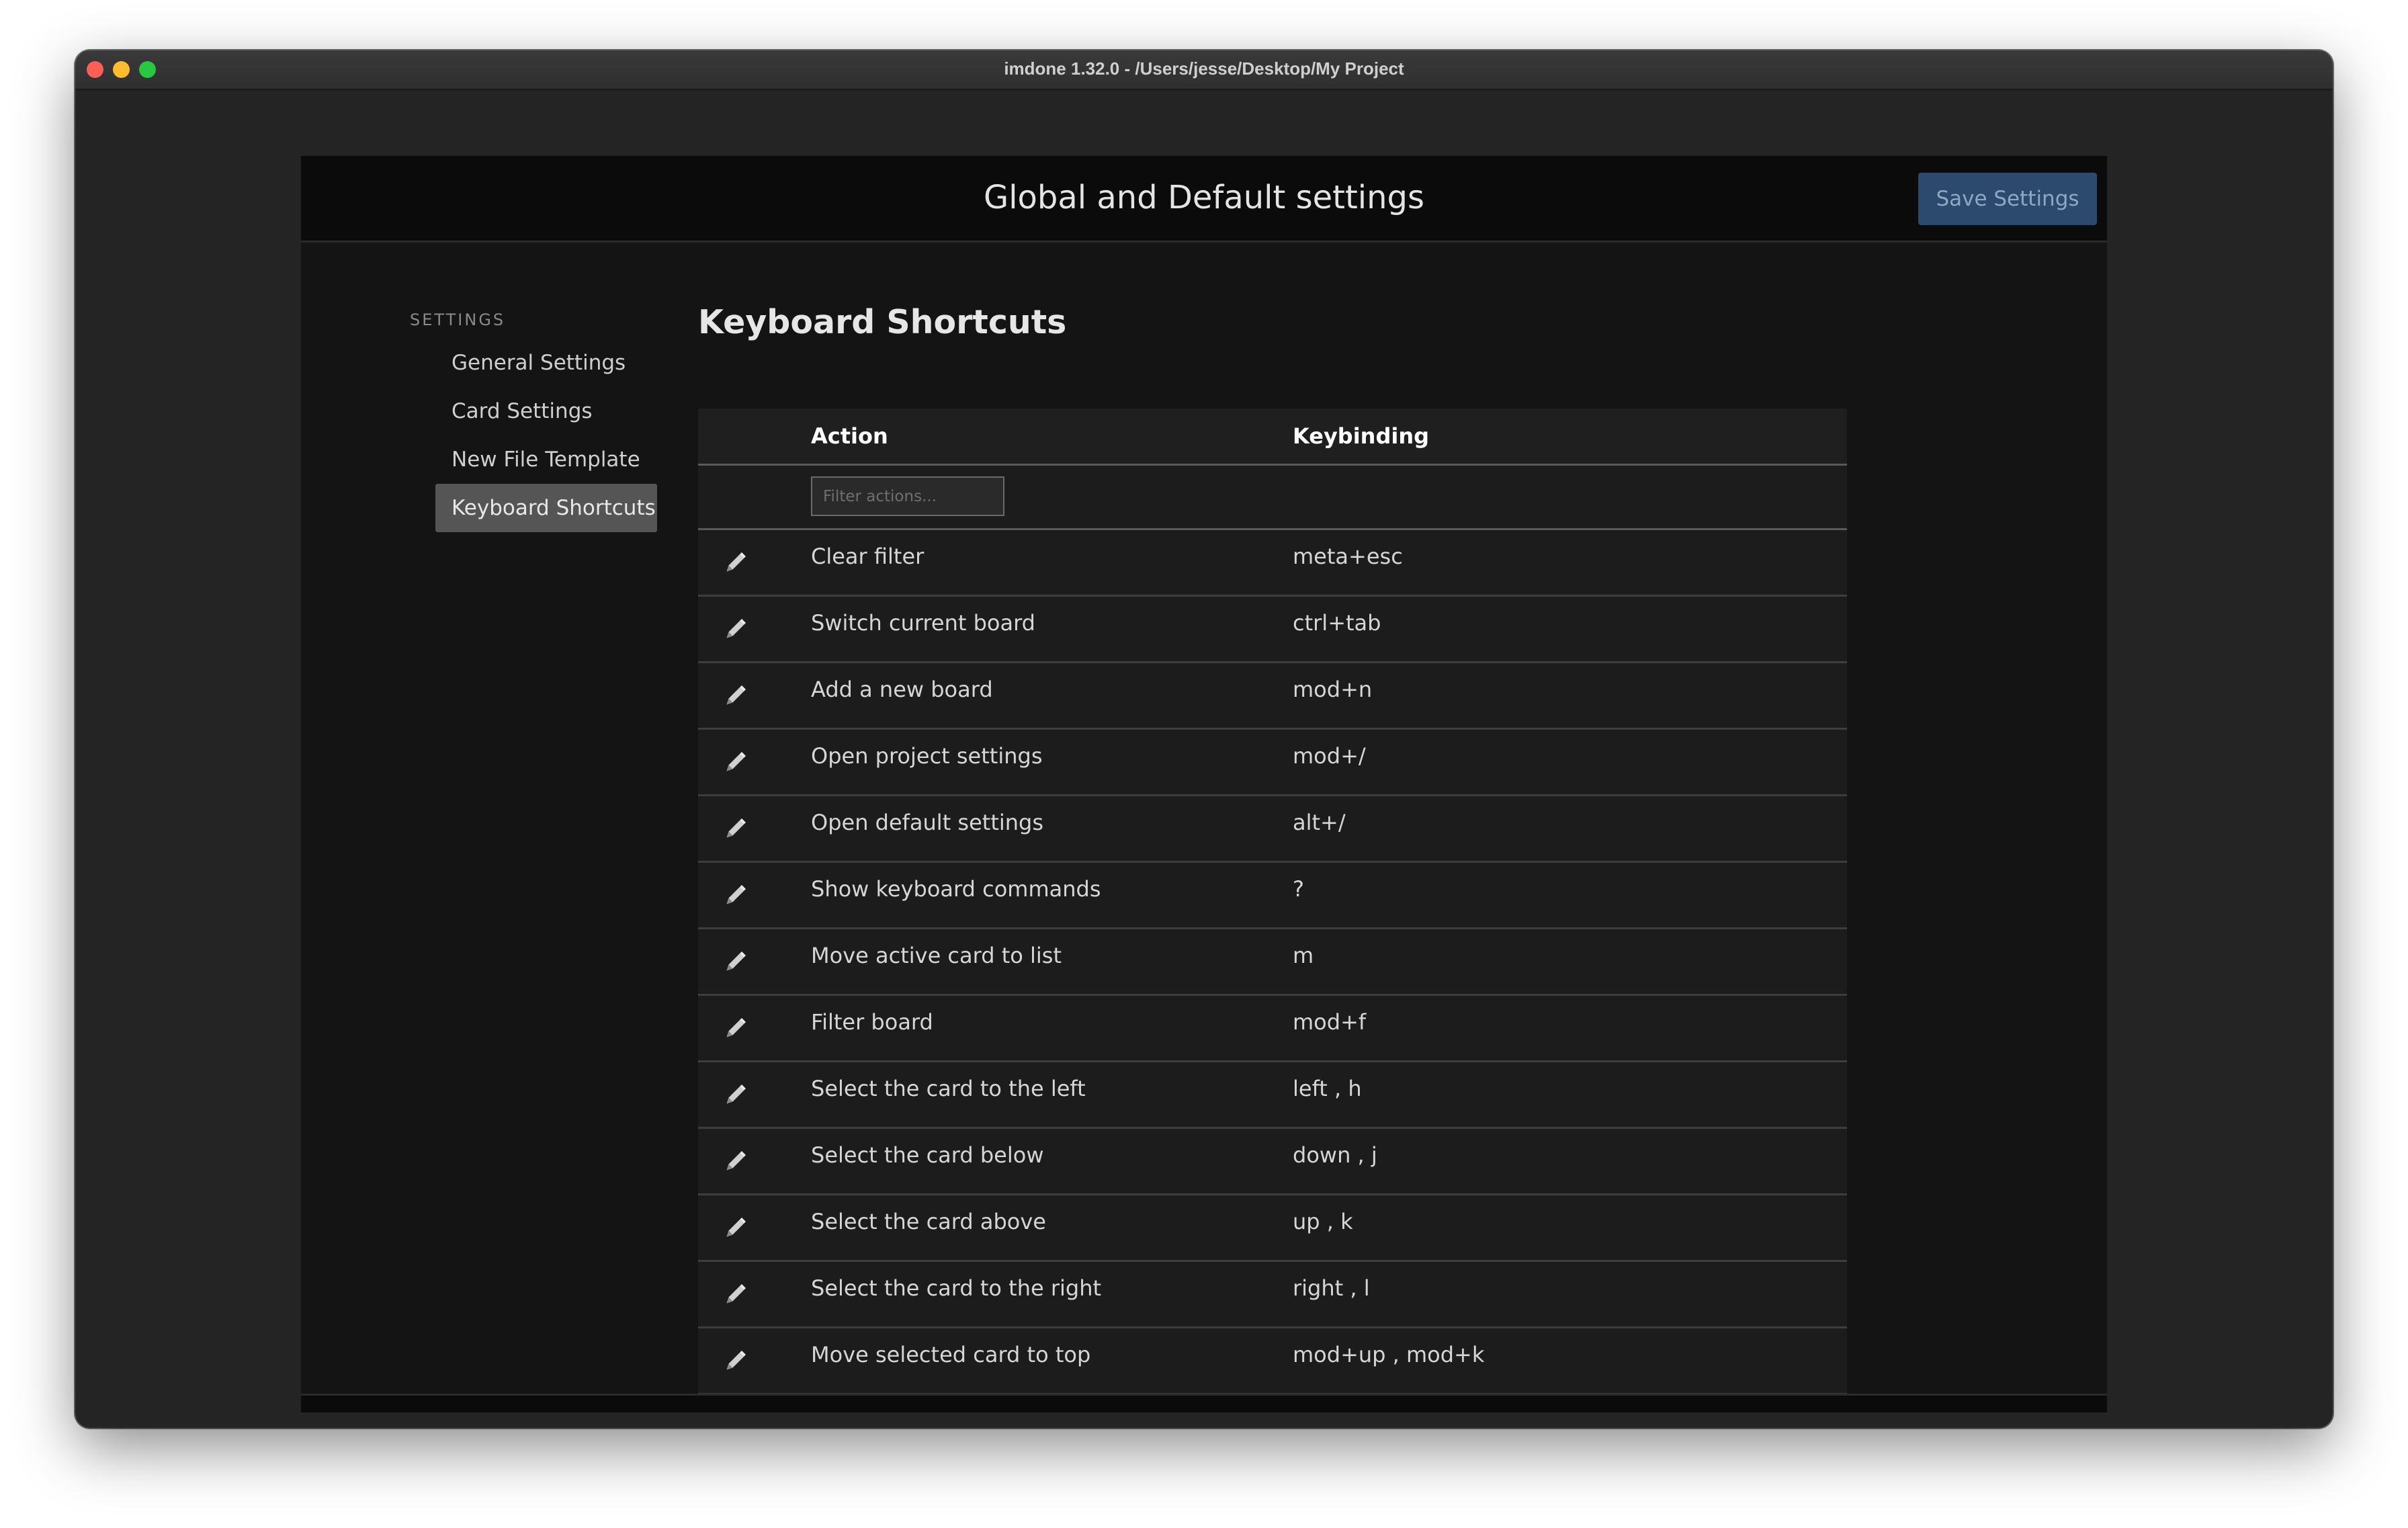 The width and height of the screenshot is (2408, 1528). I want to click on action-cell: Add a new board, so click(902, 689).